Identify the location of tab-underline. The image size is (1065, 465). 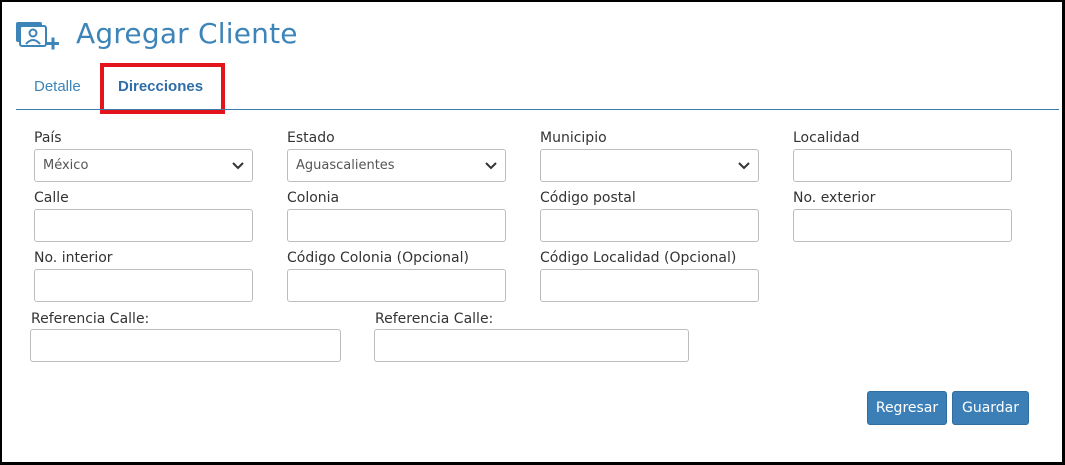
(537, 109).